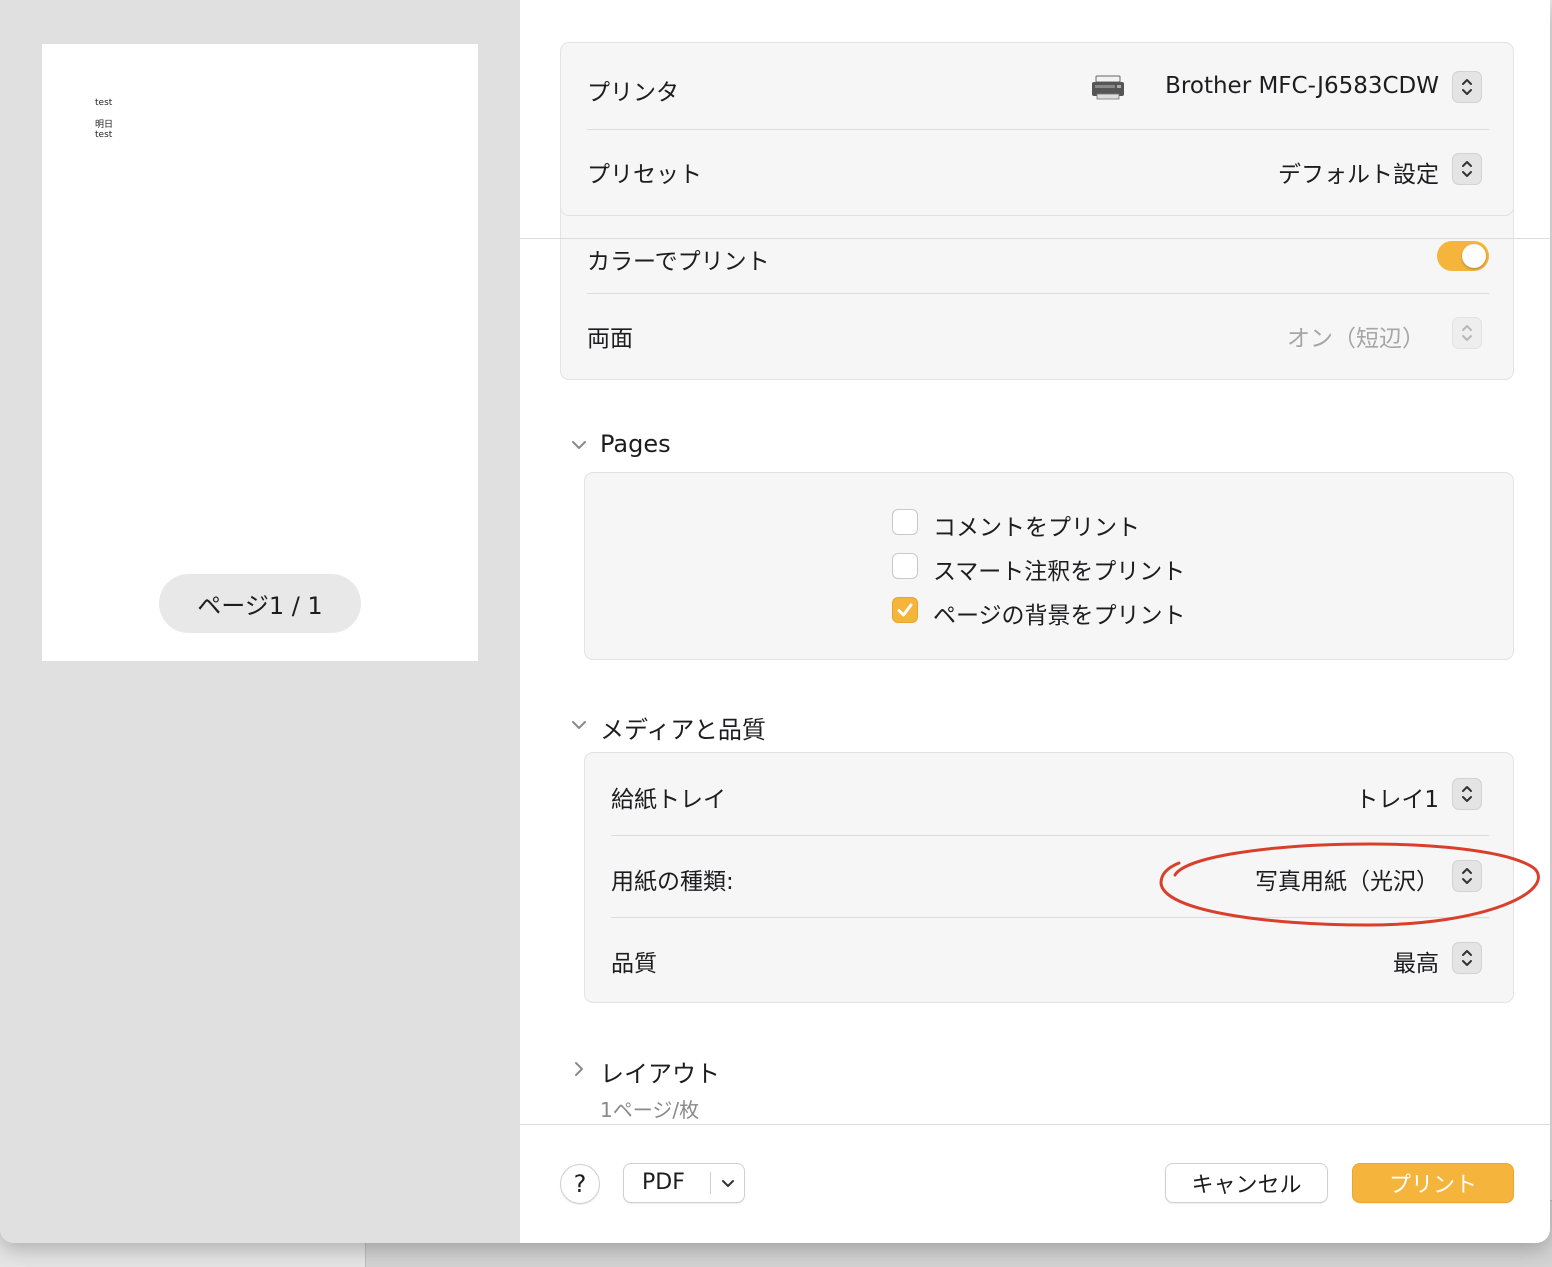  I want to click on paper-tray-label: 給紙トレイ, so click(668, 800).